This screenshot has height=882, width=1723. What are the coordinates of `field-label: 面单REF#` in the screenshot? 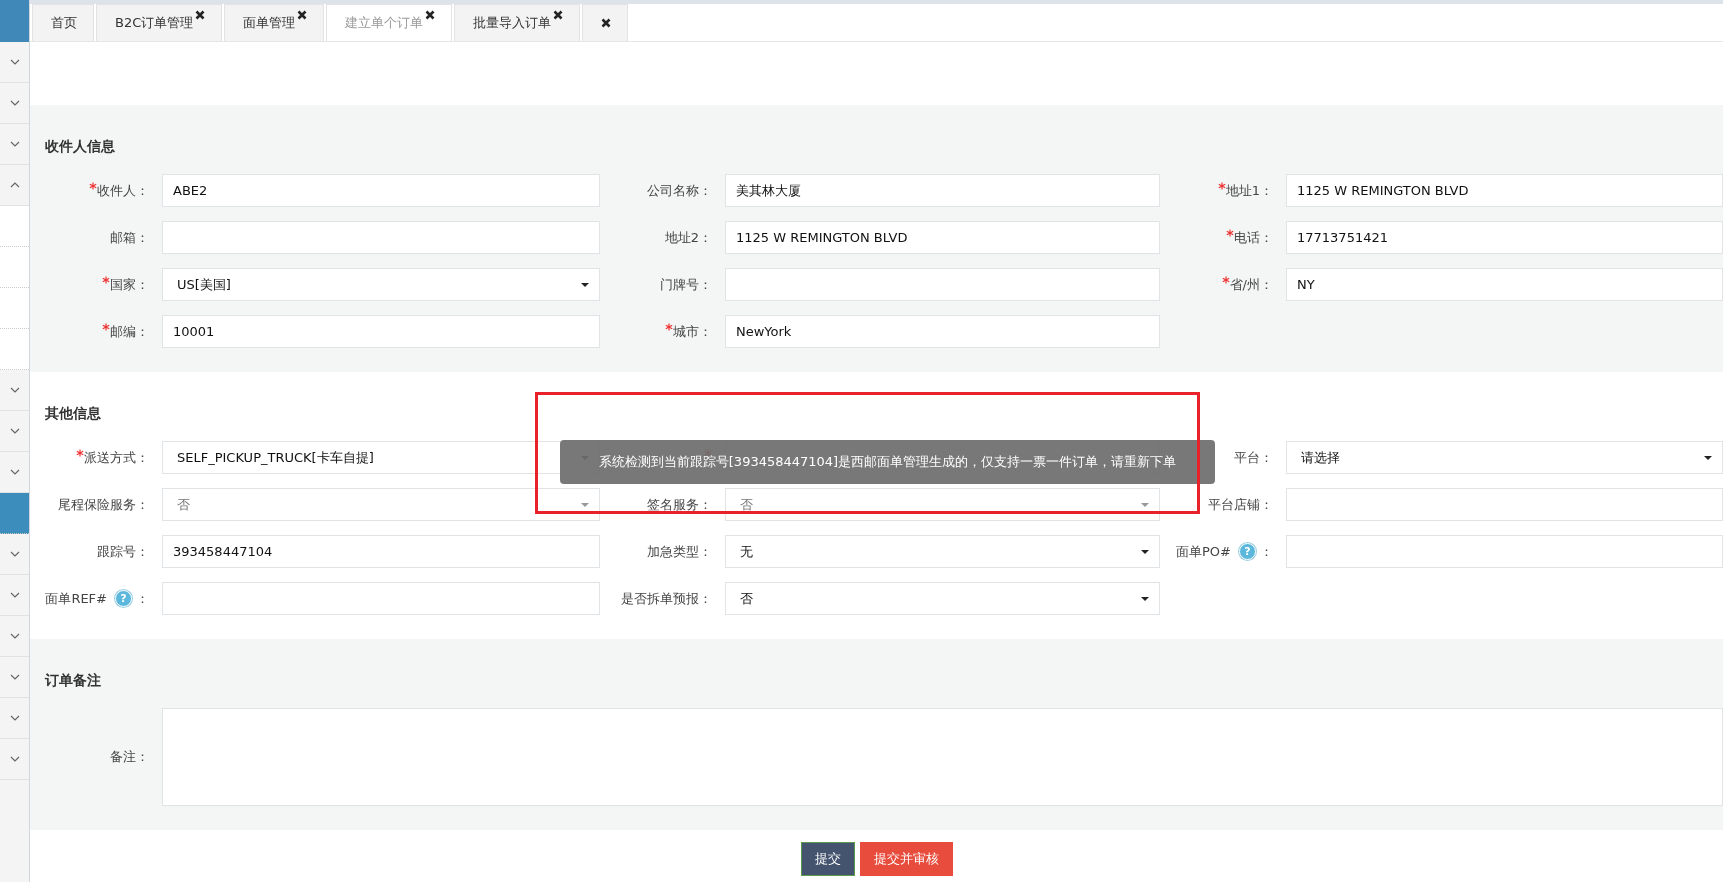 It's located at (76, 598).